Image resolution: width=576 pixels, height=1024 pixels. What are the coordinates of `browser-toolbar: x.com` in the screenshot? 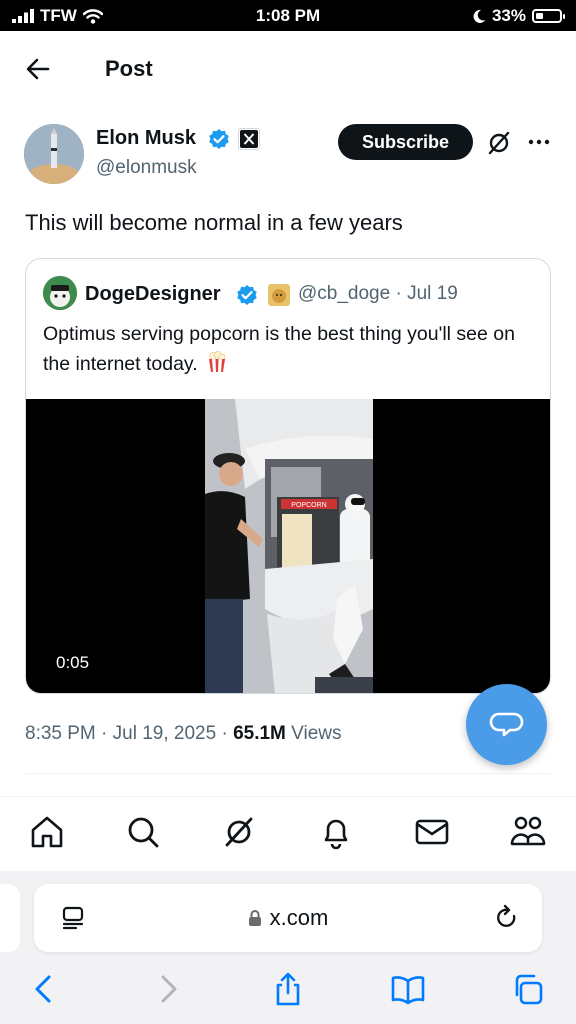 It's located at (288, 947).